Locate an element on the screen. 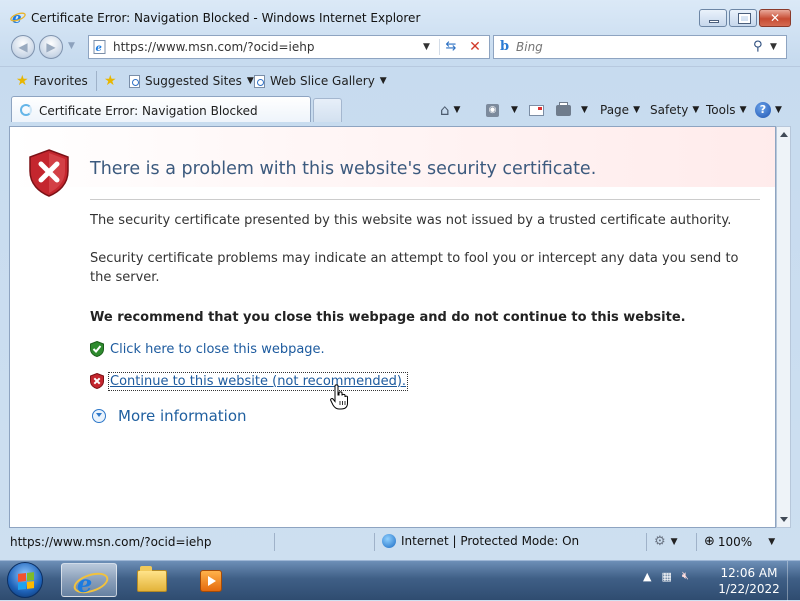 This screenshot has height=601, width=800. vertical-scrollbar is located at coordinates (783, 327).